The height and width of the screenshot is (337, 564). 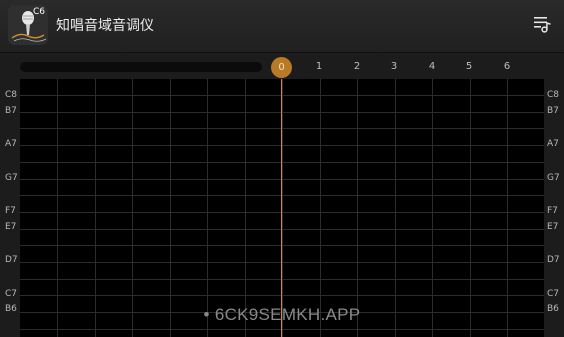 What do you see at coordinates (11, 294) in the screenshot?
I see `note-label-c7-left: C7` at bounding box center [11, 294].